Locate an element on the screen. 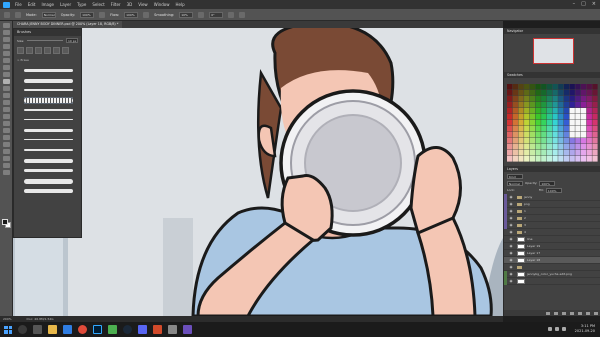  marquee-tool-icon is located at coordinates (6, 32).